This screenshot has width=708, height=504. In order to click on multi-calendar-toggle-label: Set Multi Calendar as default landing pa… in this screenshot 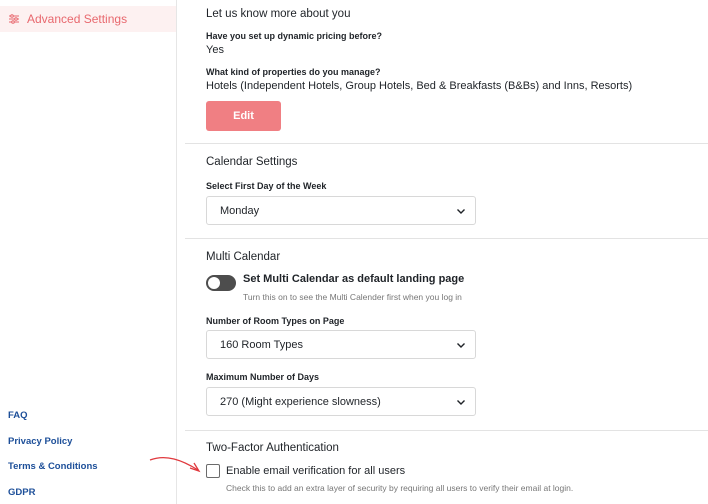, I will do `click(354, 279)`.